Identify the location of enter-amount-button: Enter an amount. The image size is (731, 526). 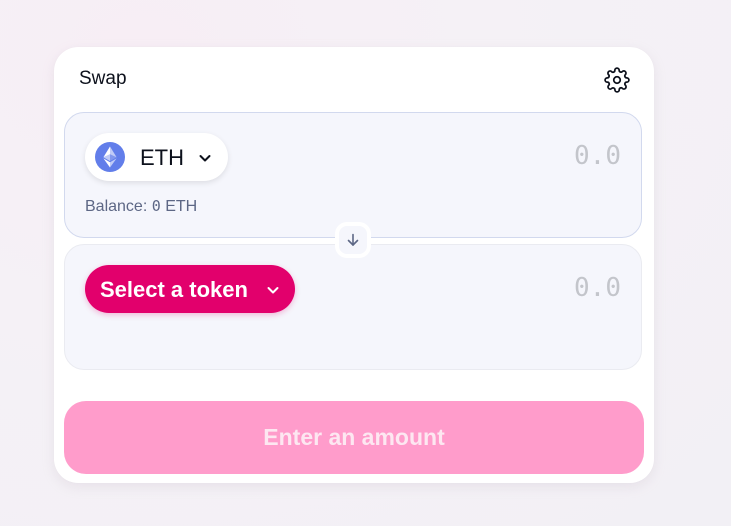
(354, 437).